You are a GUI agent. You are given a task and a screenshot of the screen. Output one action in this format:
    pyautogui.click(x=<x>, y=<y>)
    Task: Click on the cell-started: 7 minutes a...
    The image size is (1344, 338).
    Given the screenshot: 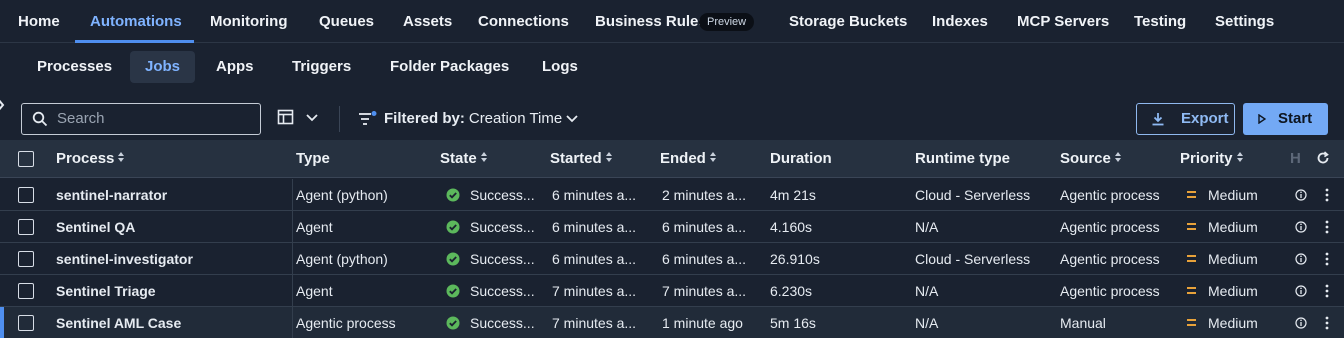 What is the action you would take?
    pyautogui.click(x=594, y=291)
    